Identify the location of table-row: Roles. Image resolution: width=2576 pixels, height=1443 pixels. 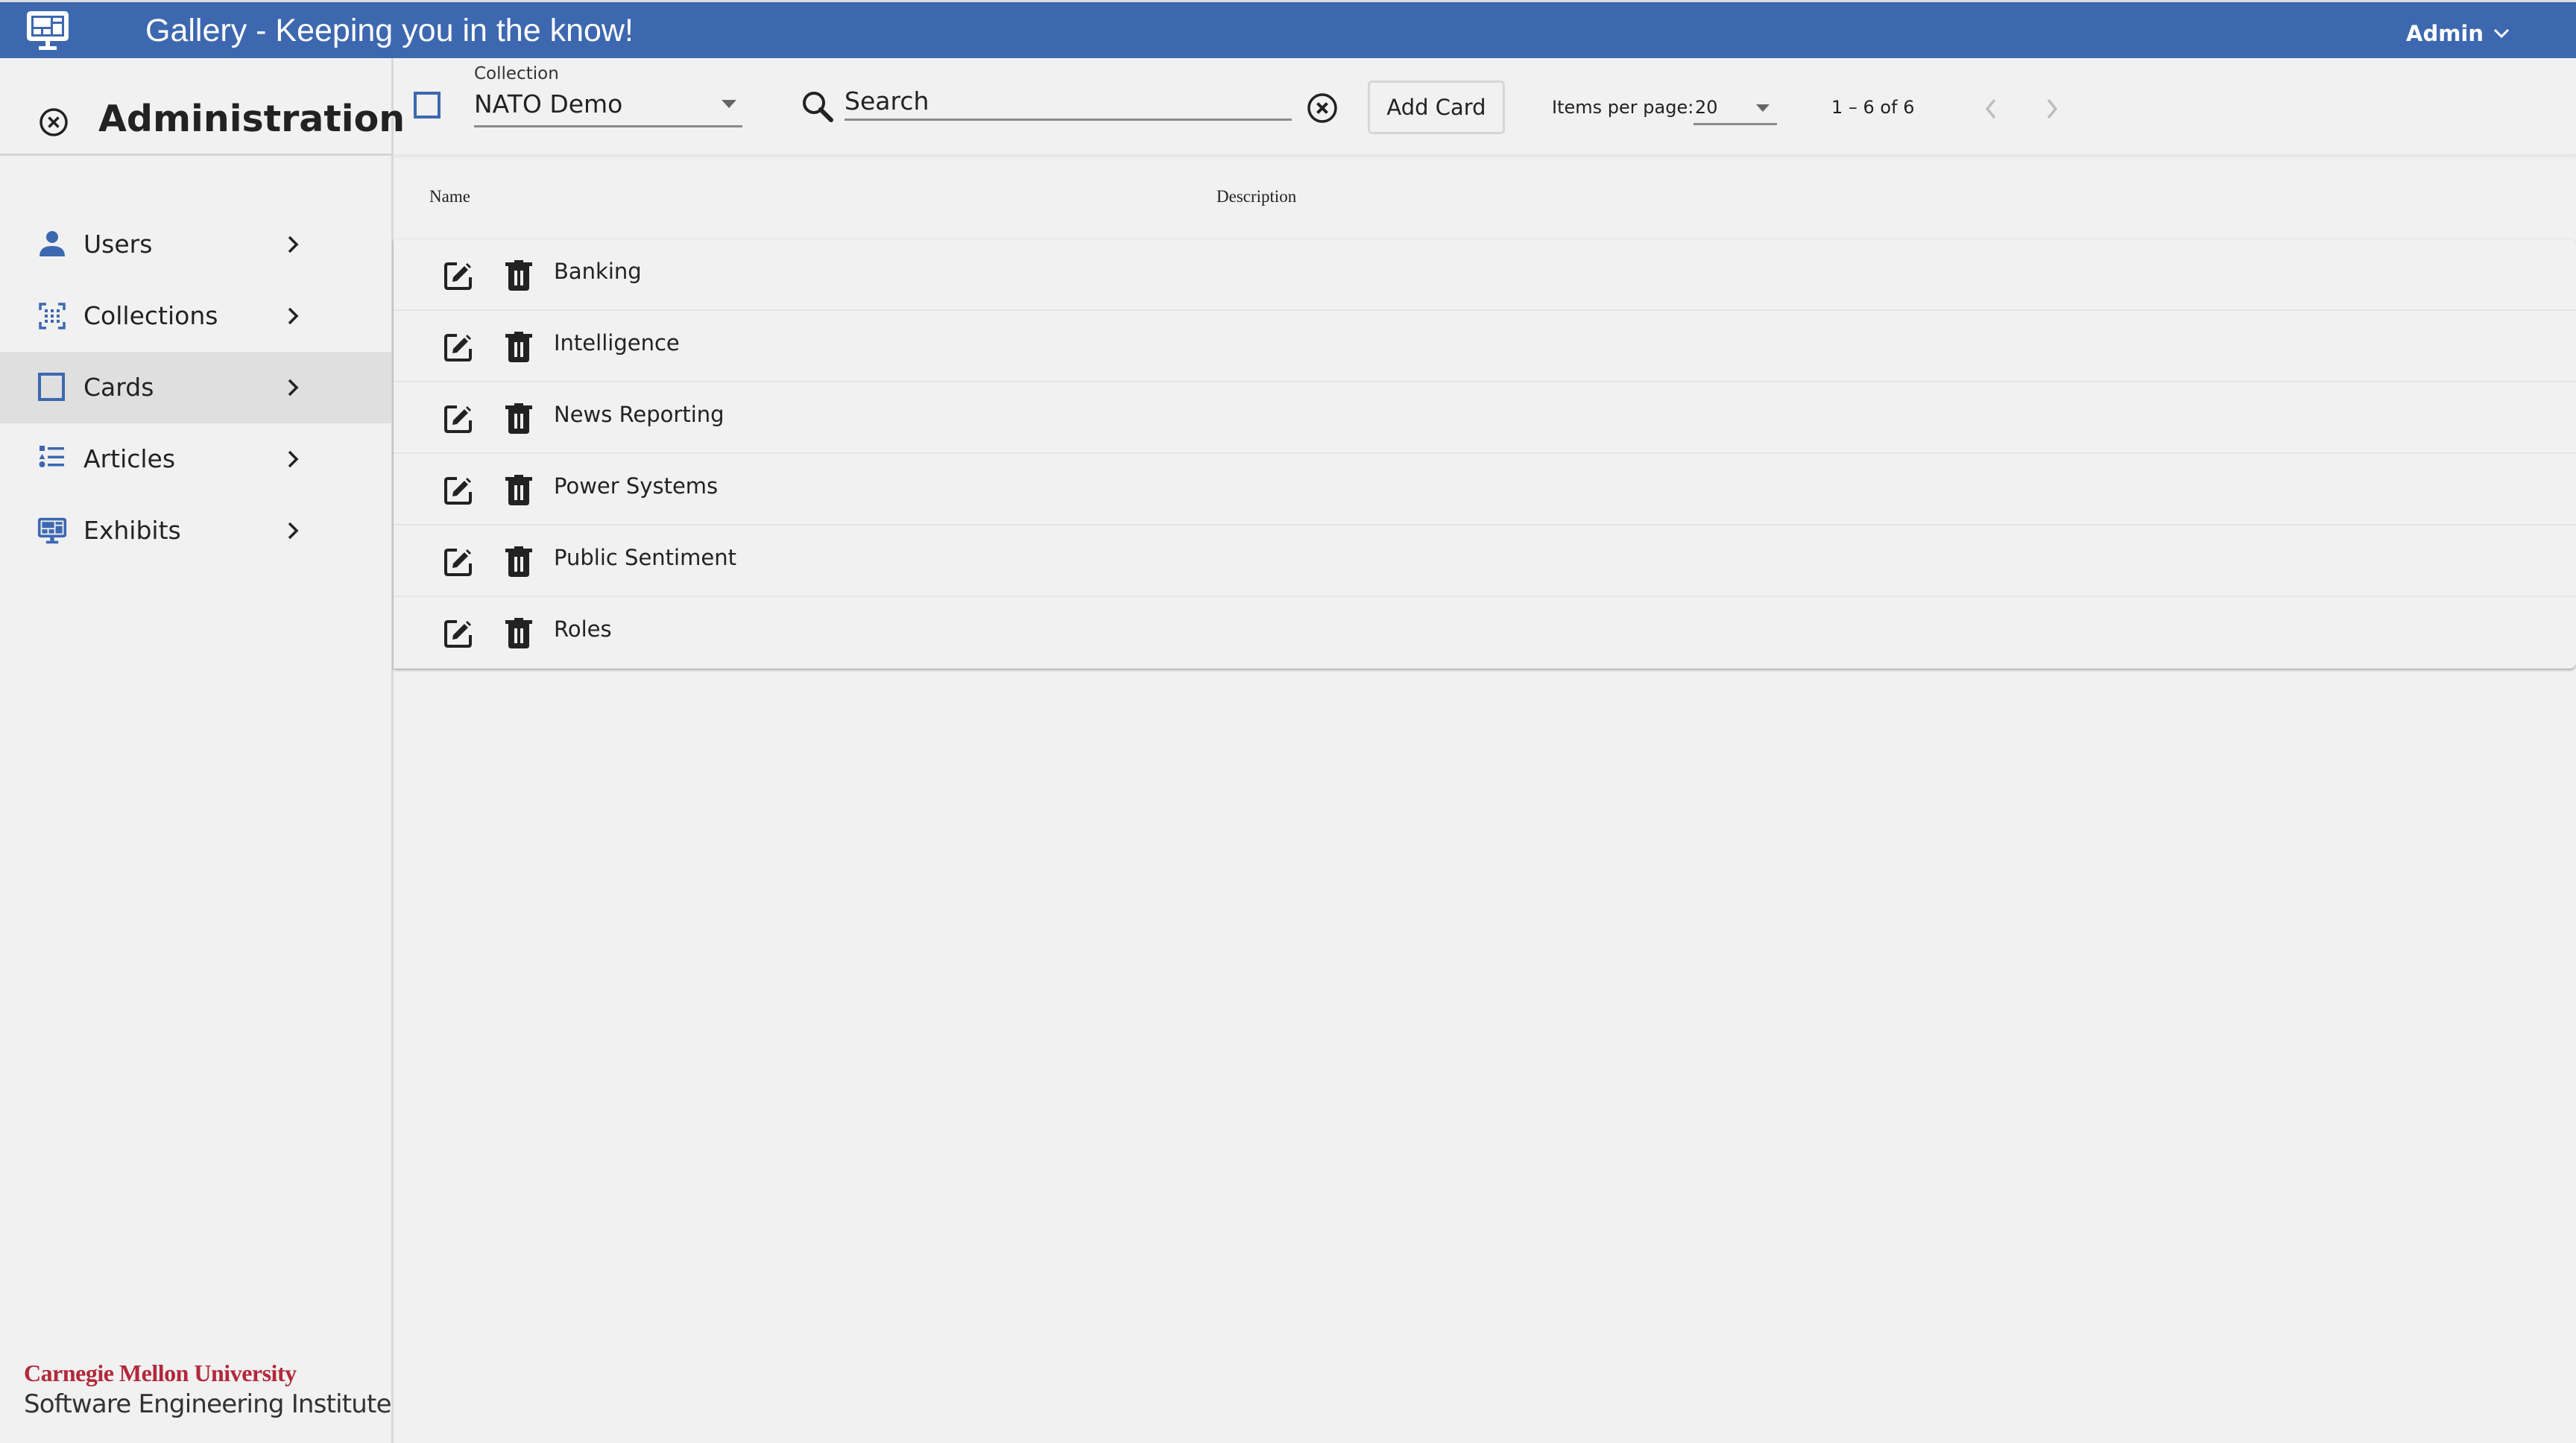
(1485, 633).